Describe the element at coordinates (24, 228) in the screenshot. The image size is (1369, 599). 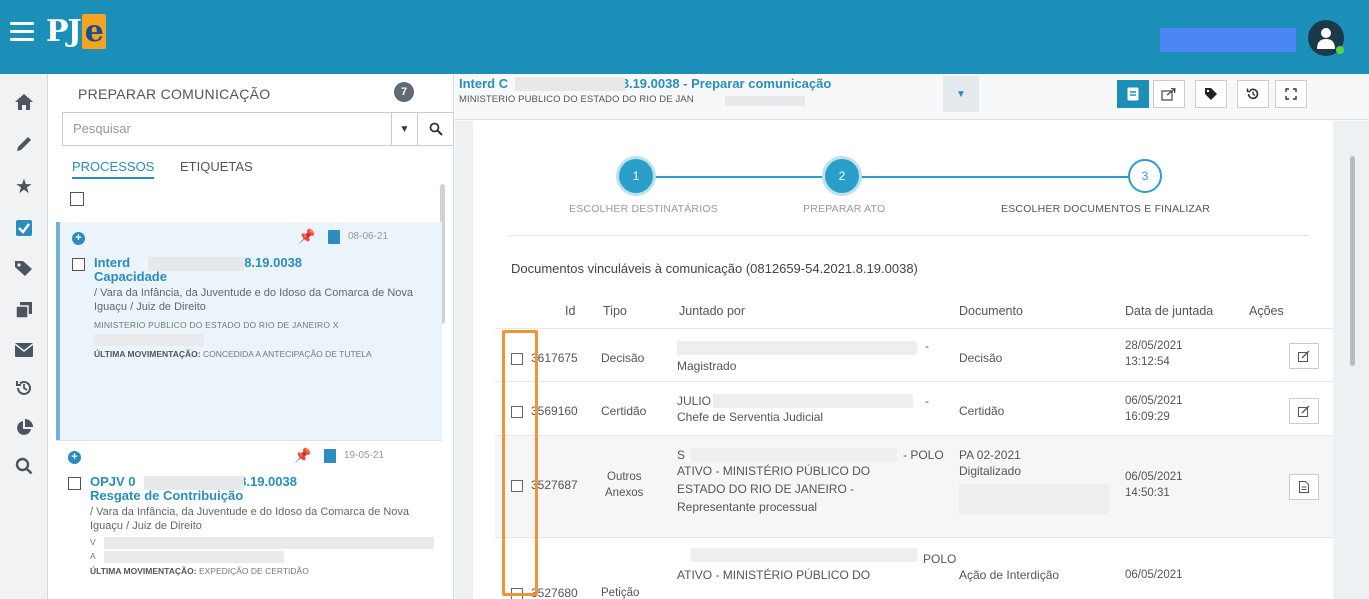
I see `checkbox-icon` at that location.